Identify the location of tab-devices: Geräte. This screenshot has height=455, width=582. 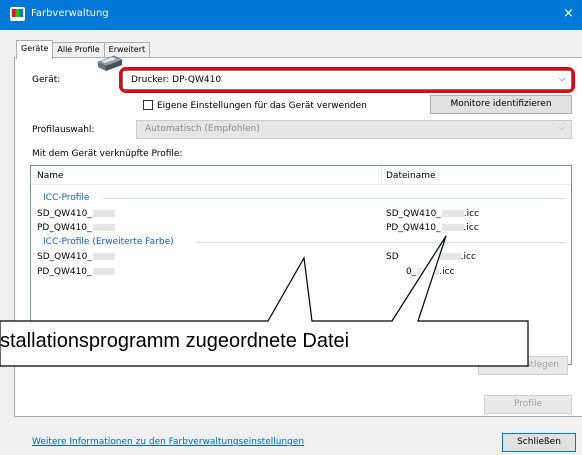
(35, 49).